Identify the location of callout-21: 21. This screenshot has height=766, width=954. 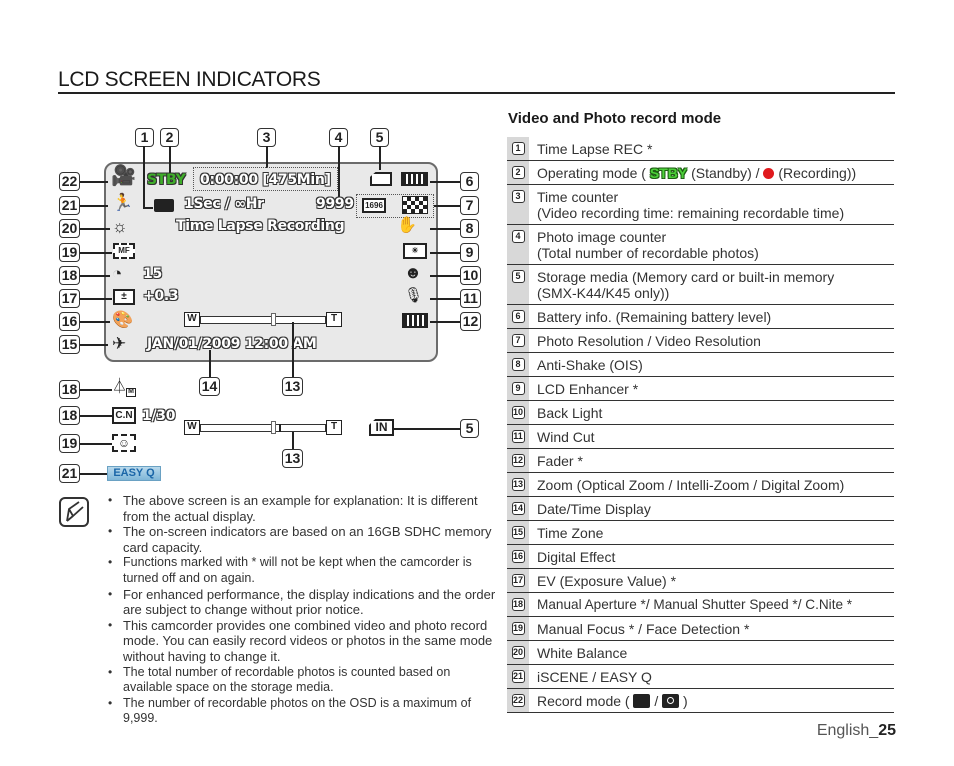
(69, 205).